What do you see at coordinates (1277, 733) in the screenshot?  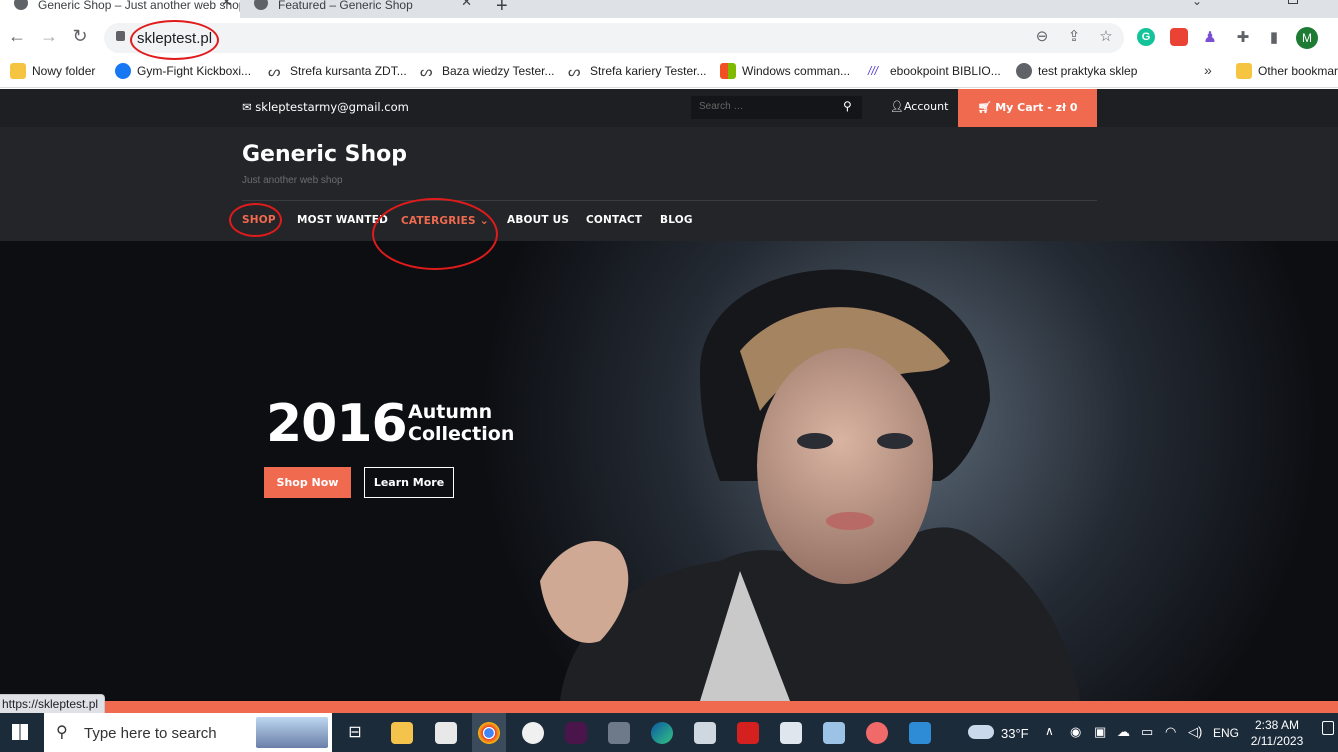 I see `clock: 2:38 AM 2/11/2023` at bounding box center [1277, 733].